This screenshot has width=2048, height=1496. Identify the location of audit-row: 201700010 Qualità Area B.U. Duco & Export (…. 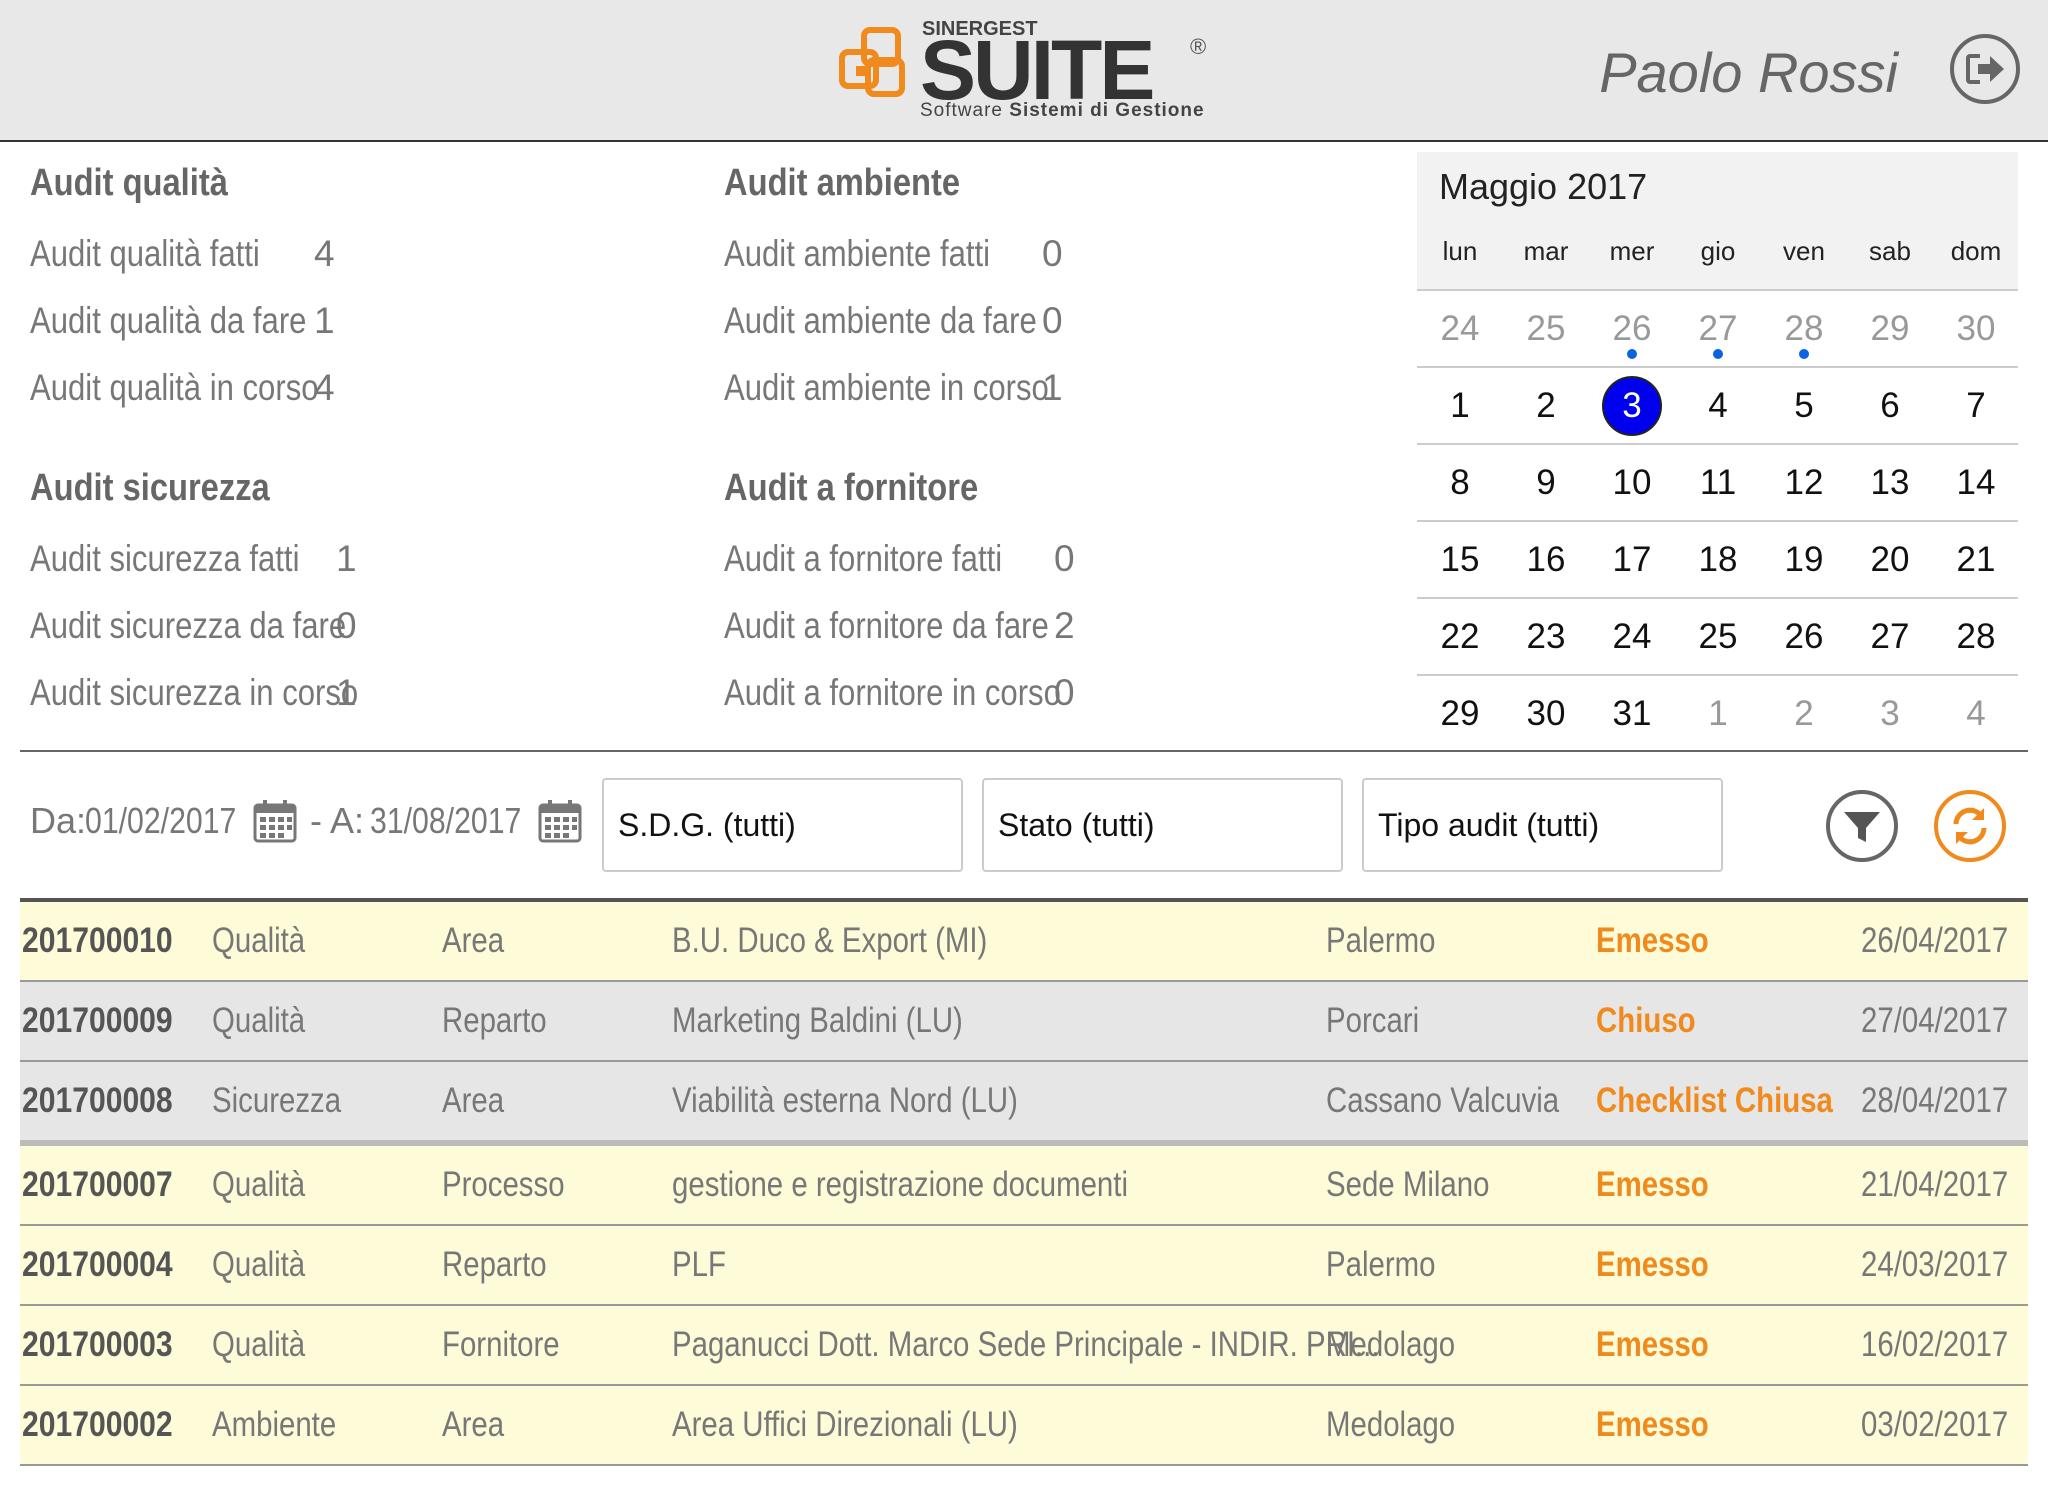
(1024, 942).